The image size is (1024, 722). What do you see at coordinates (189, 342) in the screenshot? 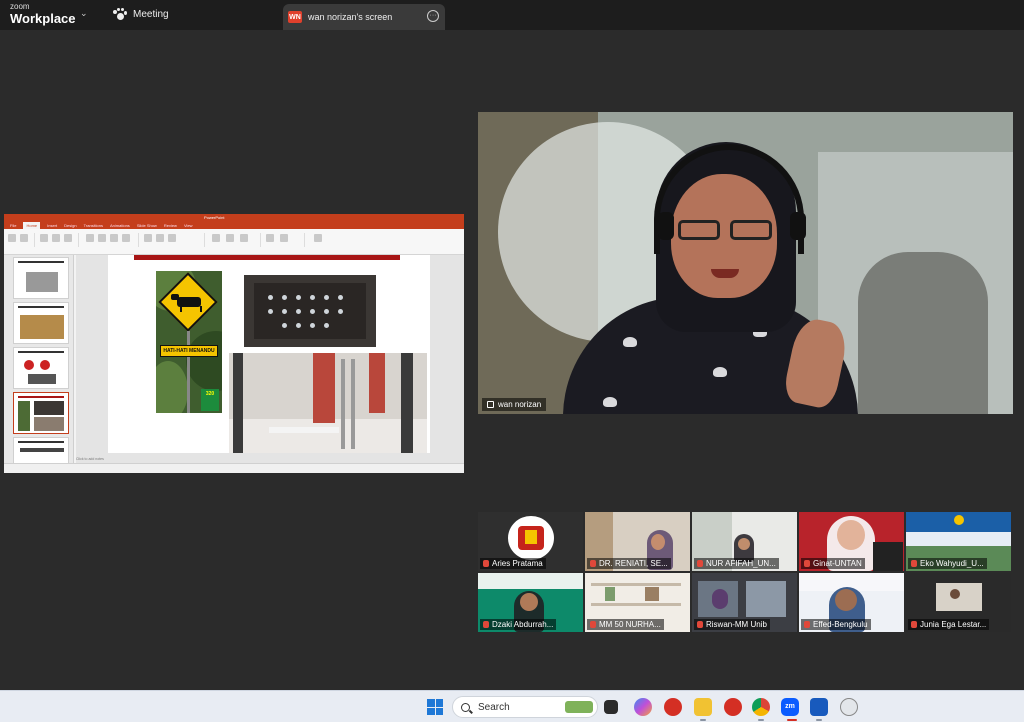
I see `cow-warning-sign-photo: HATI-HATI MENANDU 320` at bounding box center [189, 342].